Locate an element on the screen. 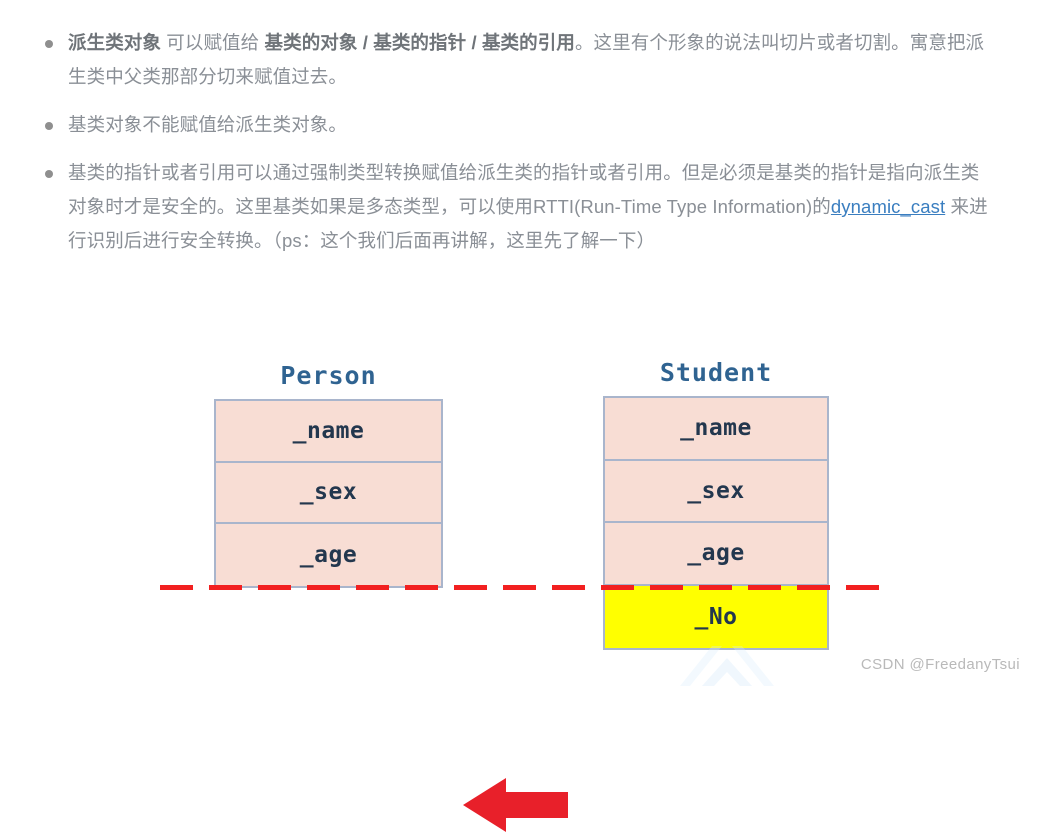  assignment-arrow-icon is located at coordinates (515, 805).